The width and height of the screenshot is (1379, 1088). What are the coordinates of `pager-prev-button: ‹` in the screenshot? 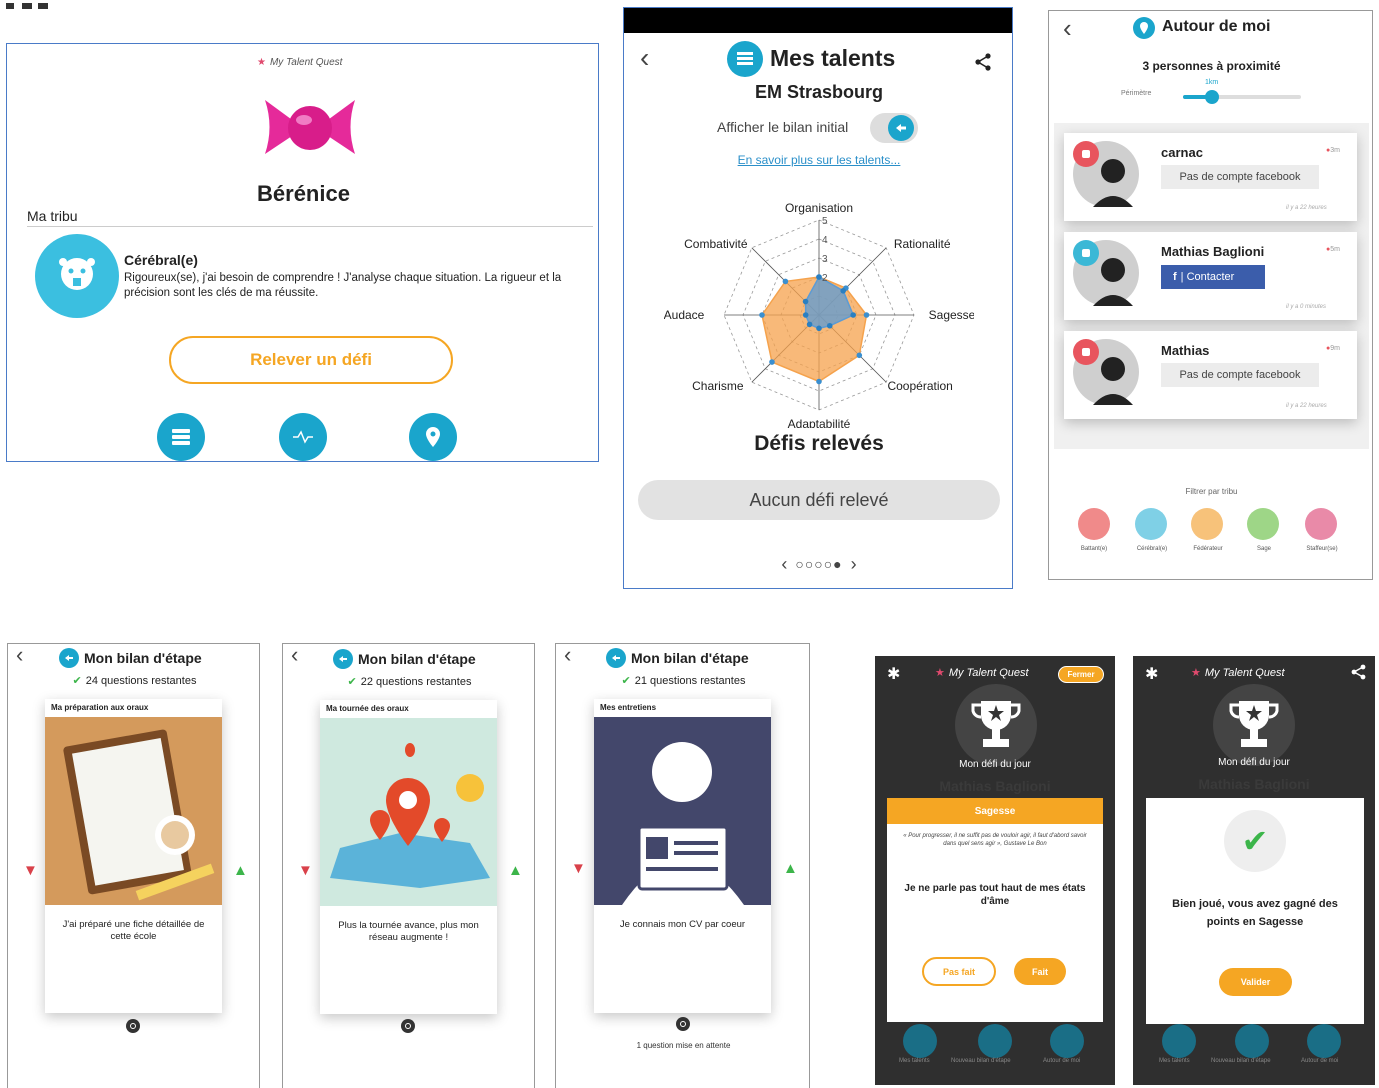 It's located at (784, 564).